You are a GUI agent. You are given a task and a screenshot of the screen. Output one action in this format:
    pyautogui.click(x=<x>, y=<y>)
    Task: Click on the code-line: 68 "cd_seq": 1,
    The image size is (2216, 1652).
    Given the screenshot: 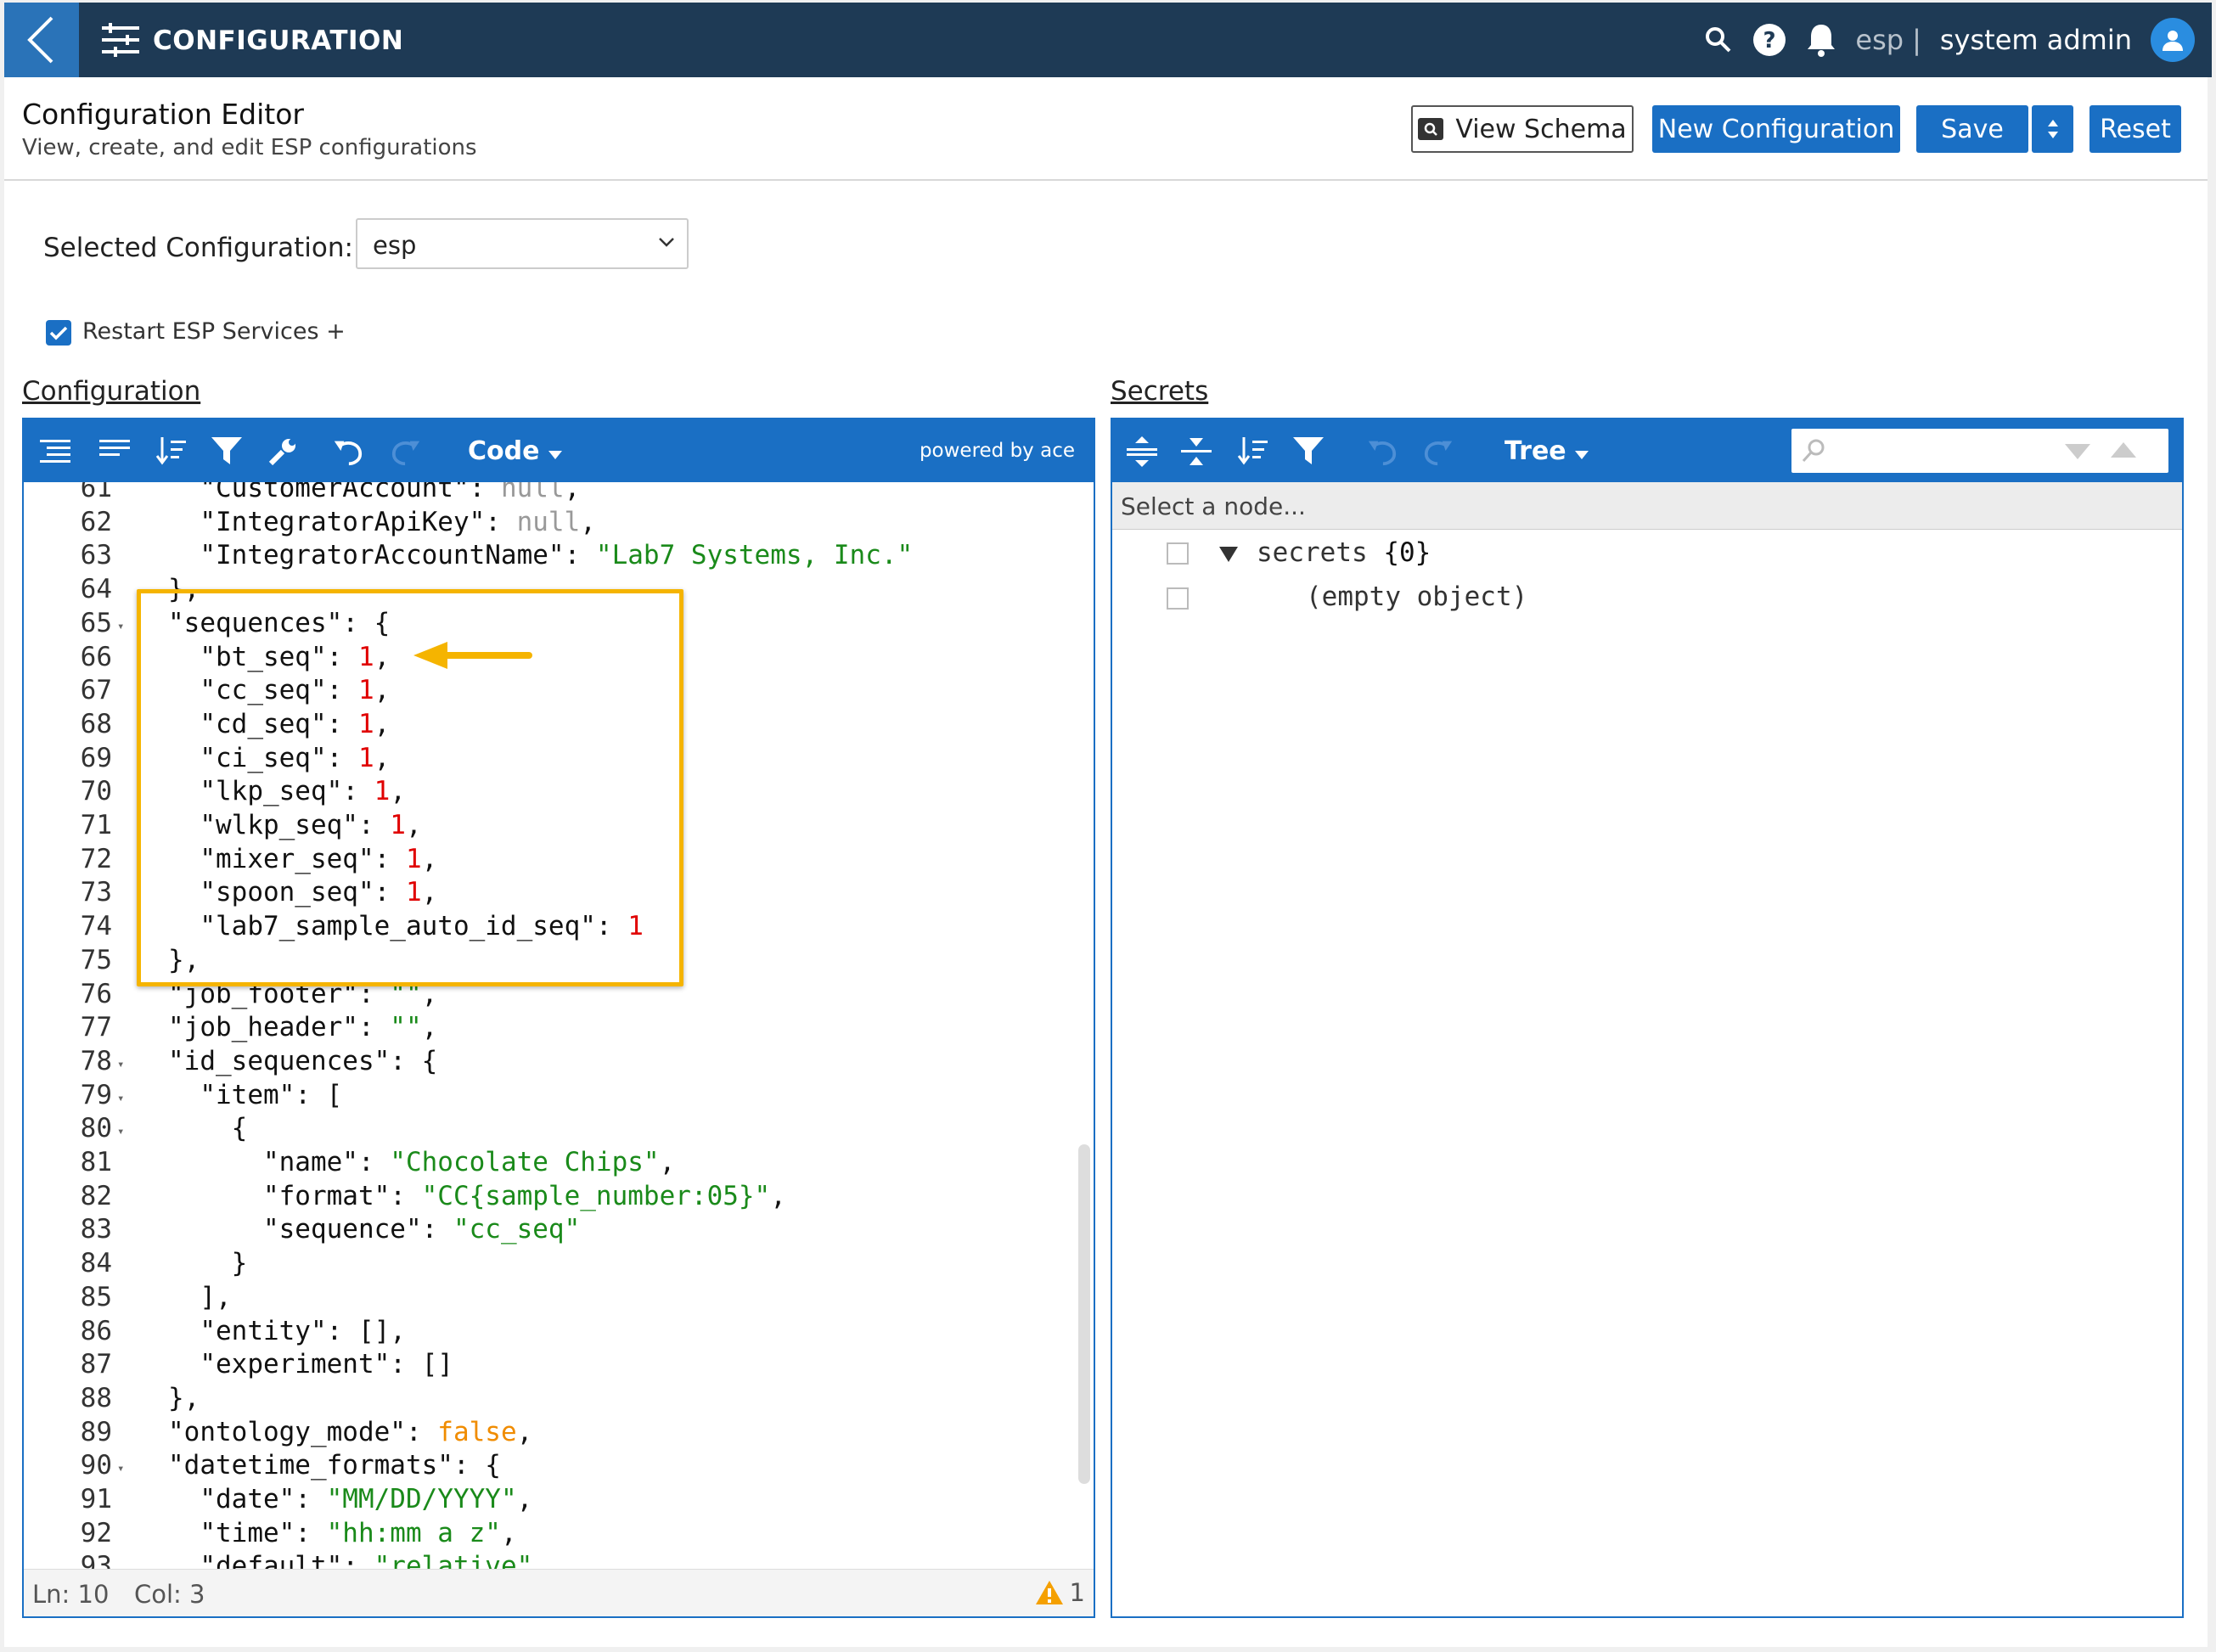 What is the action you would take?
    pyautogui.click(x=554, y=726)
    